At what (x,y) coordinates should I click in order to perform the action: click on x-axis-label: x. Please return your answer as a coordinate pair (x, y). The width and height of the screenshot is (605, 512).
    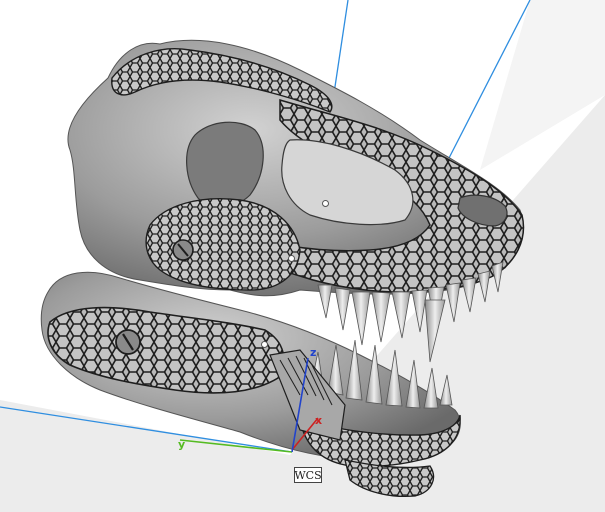
    Looking at the image, I should click on (319, 420).